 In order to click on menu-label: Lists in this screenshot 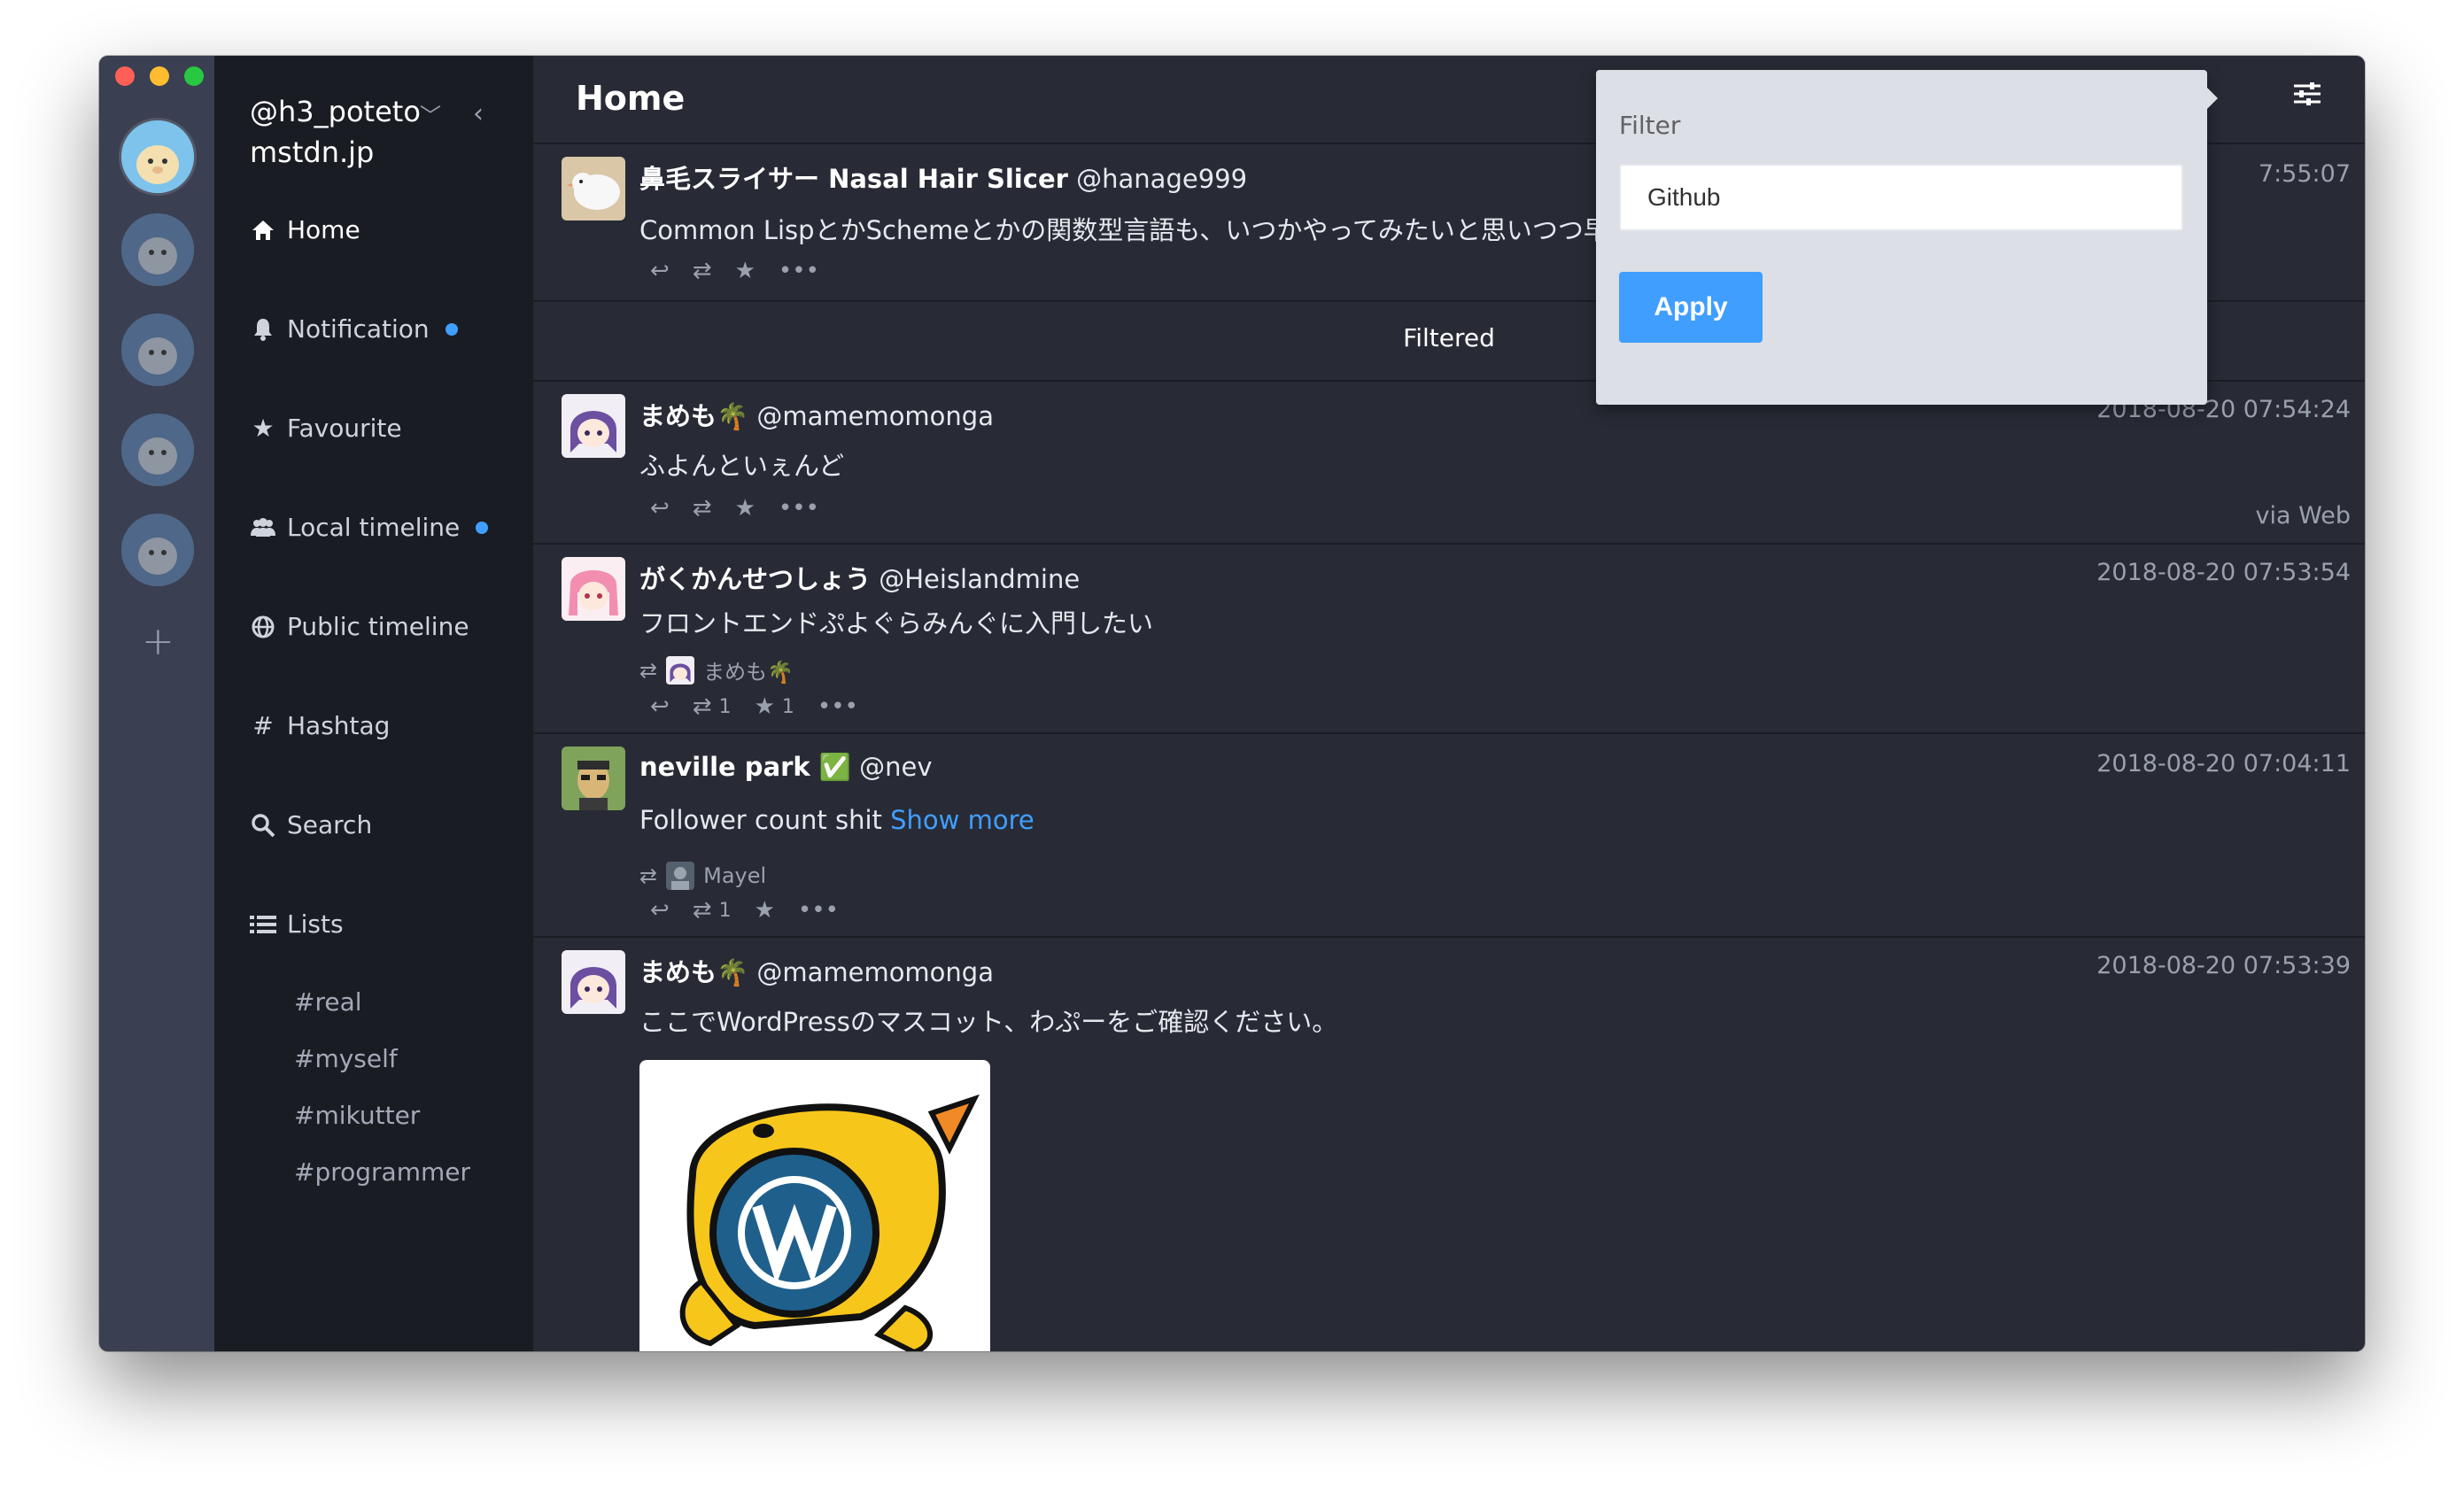, I will do `click(315, 924)`.